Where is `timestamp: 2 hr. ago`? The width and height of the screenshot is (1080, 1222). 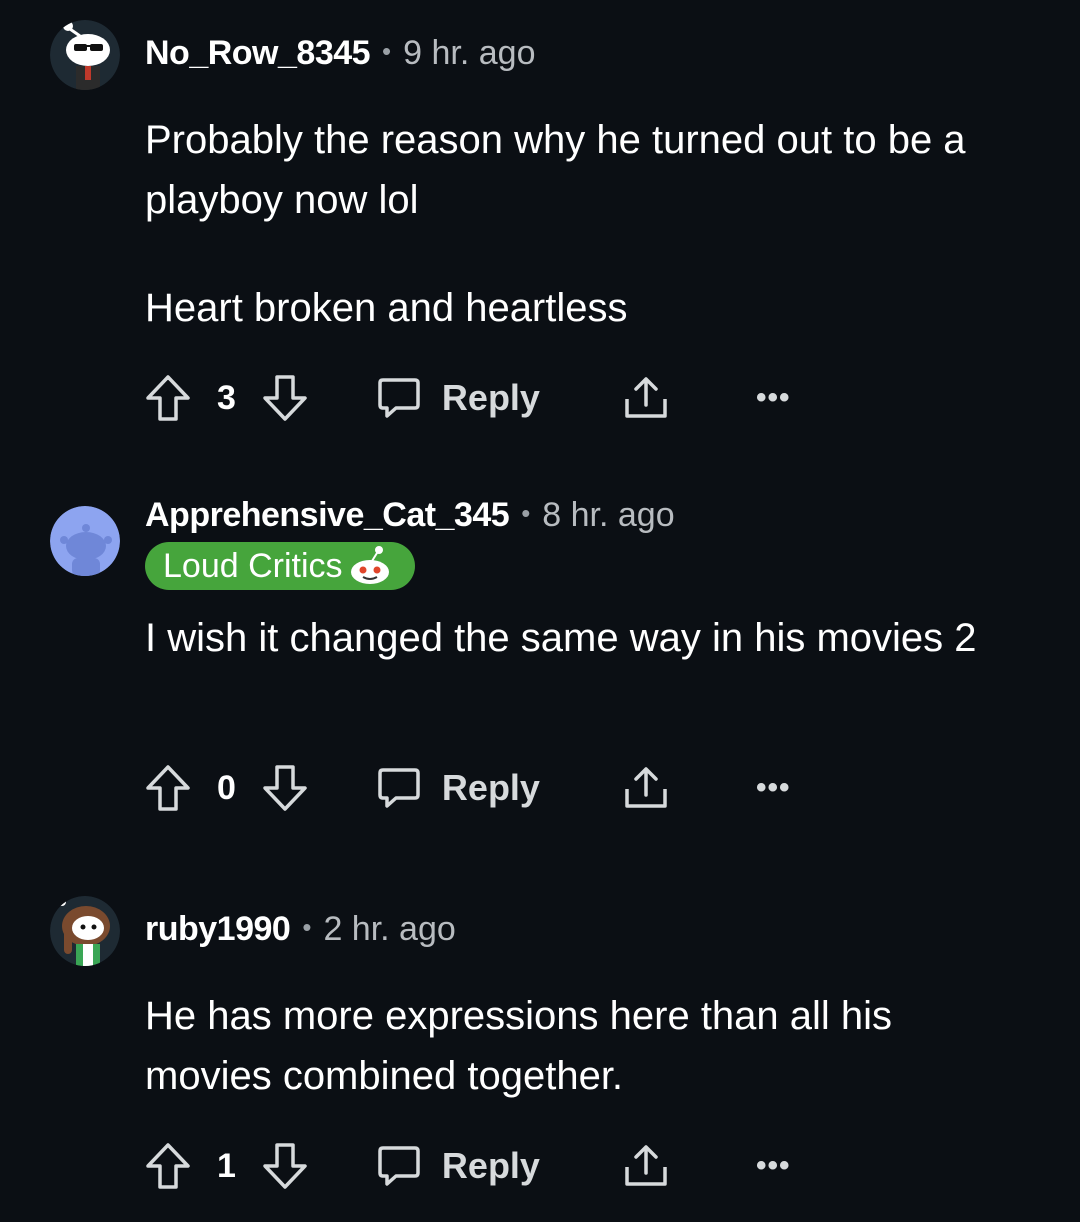 timestamp: 2 hr. ago is located at coordinates (389, 929).